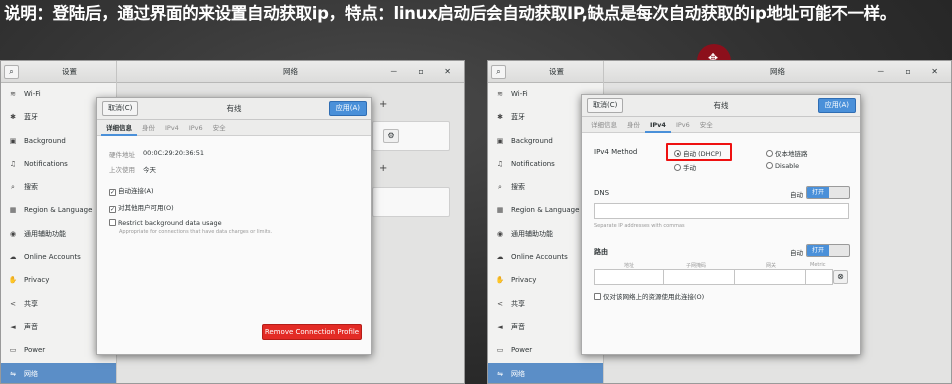 The image size is (952, 384). Describe the element at coordinates (787, 166) in the screenshot. I see `disable-label: Disable` at that location.